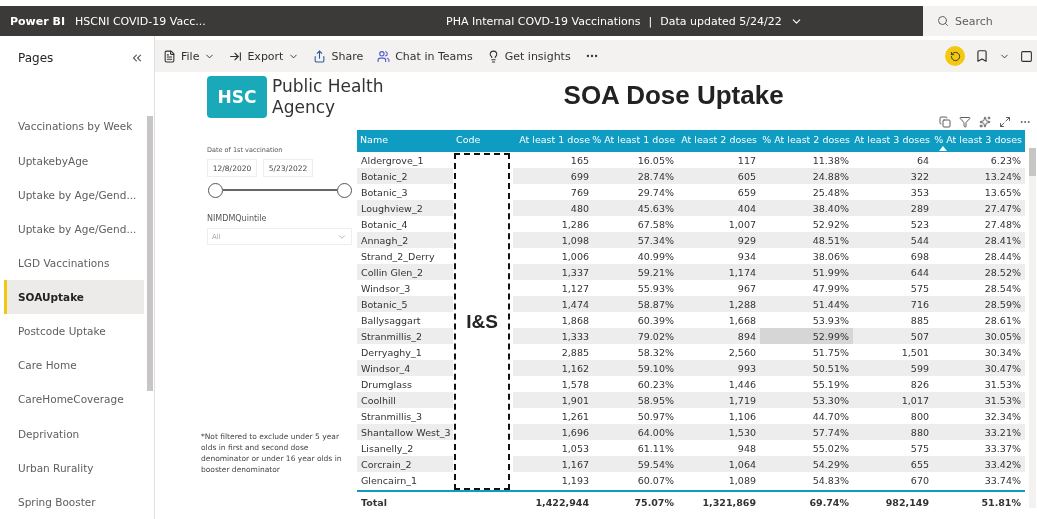 The height and width of the screenshot is (519, 1037). I want to click on table-cell: 507, so click(893, 336).